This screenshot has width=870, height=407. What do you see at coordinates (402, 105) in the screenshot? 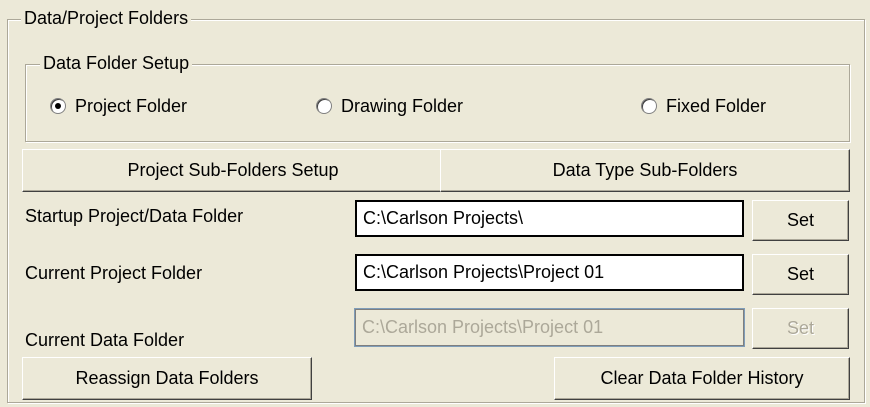
I see `radio-drawing-folder-label: Drawing Folder` at bounding box center [402, 105].